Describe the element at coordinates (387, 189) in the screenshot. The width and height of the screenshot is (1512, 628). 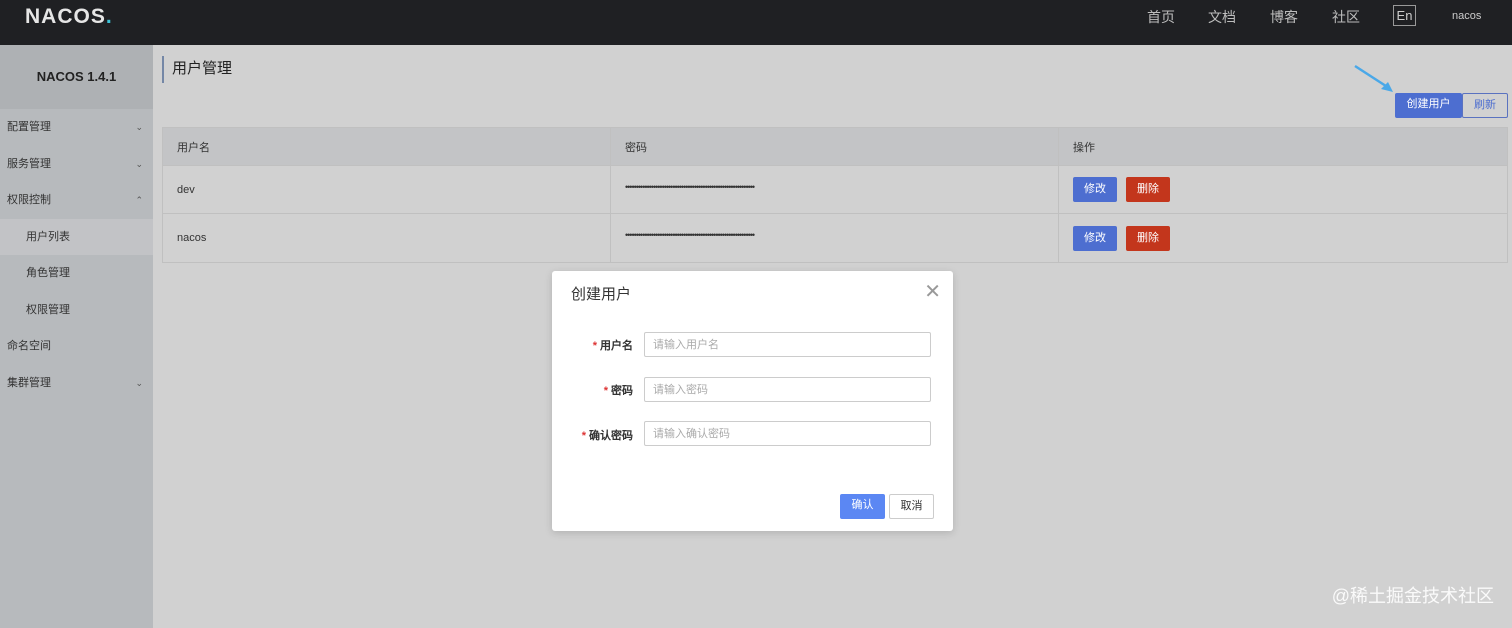
I see `username-cell: dev` at that location.